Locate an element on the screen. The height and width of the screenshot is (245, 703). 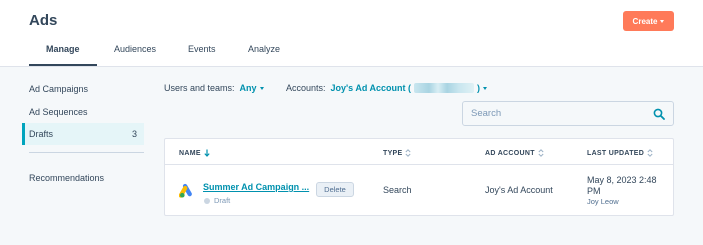
status-dot is located at coordinates (207, 201).